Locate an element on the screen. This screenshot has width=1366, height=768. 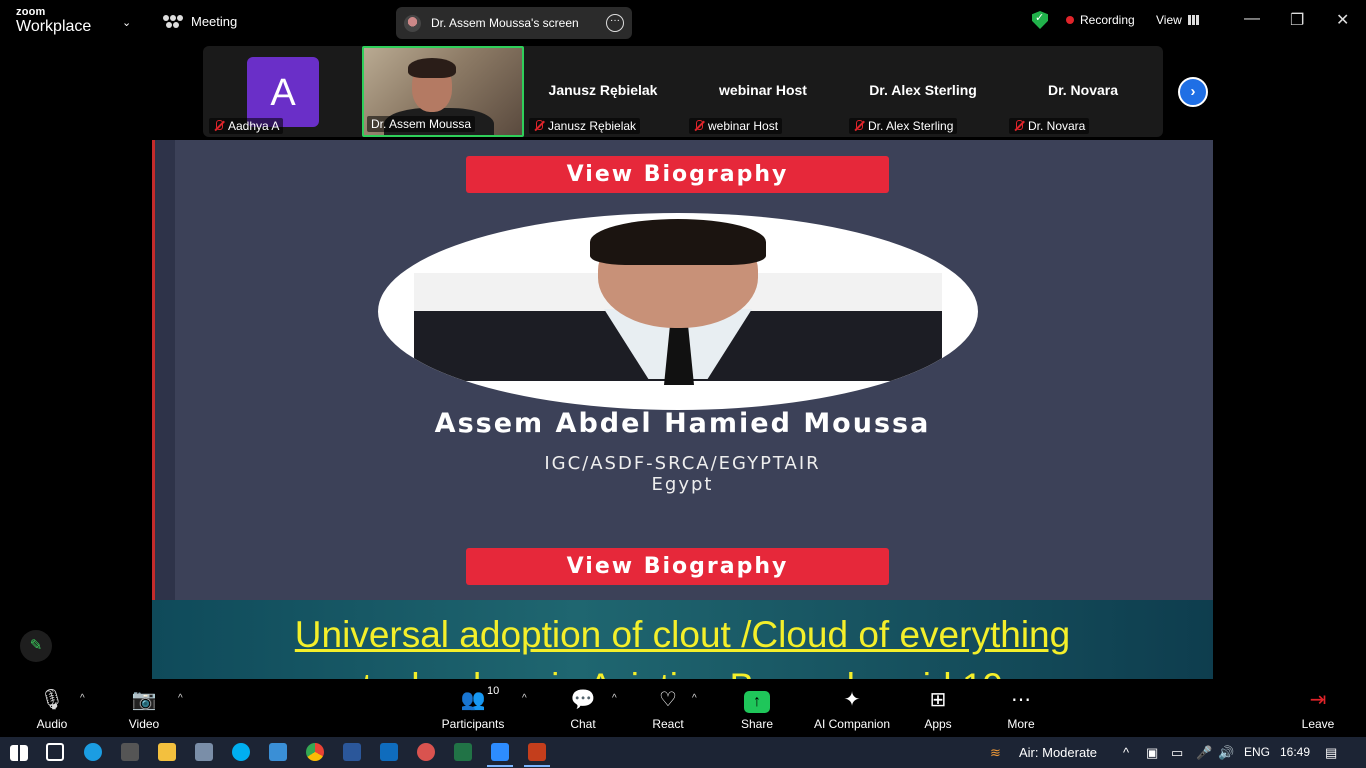
chat-icon: 💬 is located at coordinates (583, 700).